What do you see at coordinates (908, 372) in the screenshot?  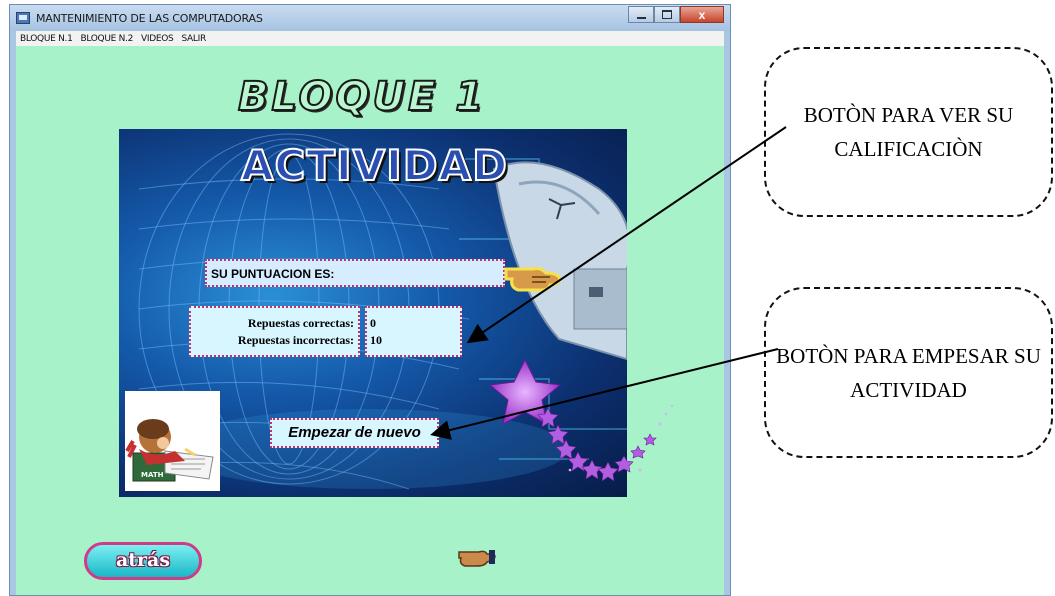 I see `start-button-callout: BOTÒN PARA EMPESAR SU ACTIVIDAD` at bounding box center [908, 372].